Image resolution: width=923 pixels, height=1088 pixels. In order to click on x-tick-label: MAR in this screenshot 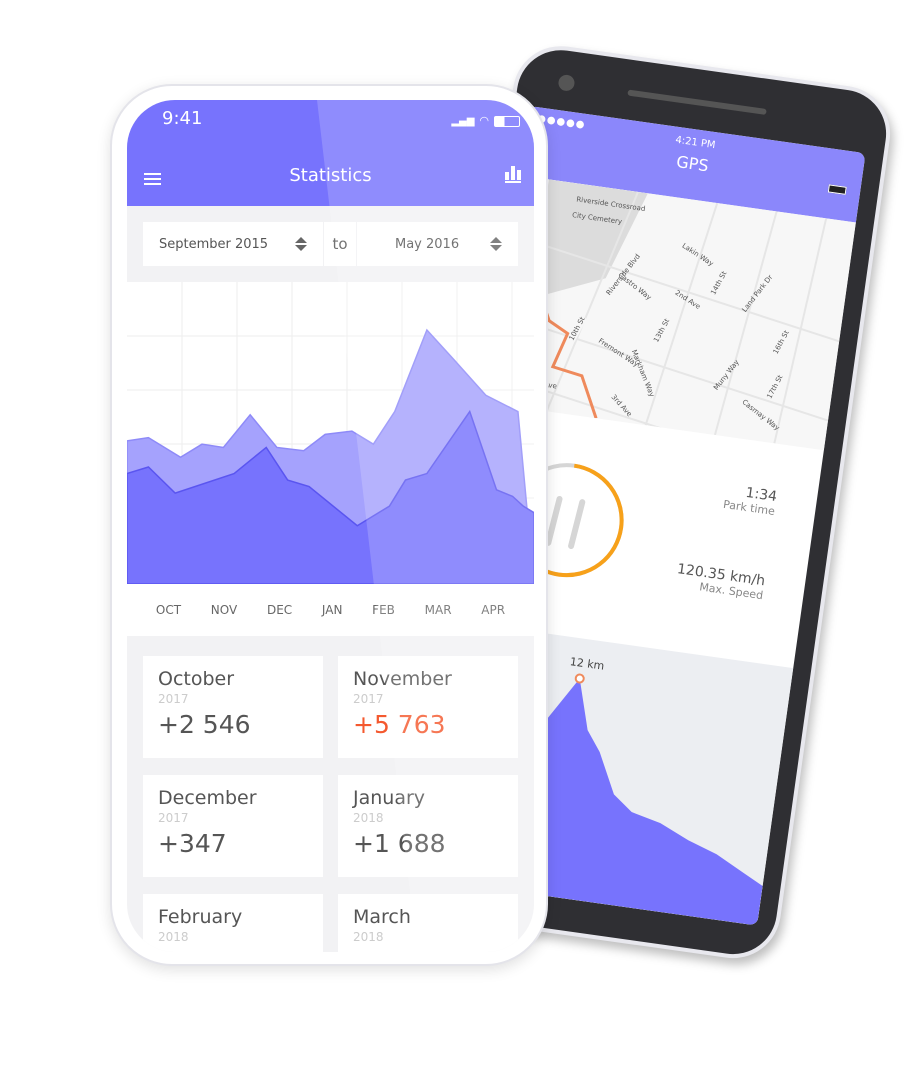, I will do `click(438, 610)`.